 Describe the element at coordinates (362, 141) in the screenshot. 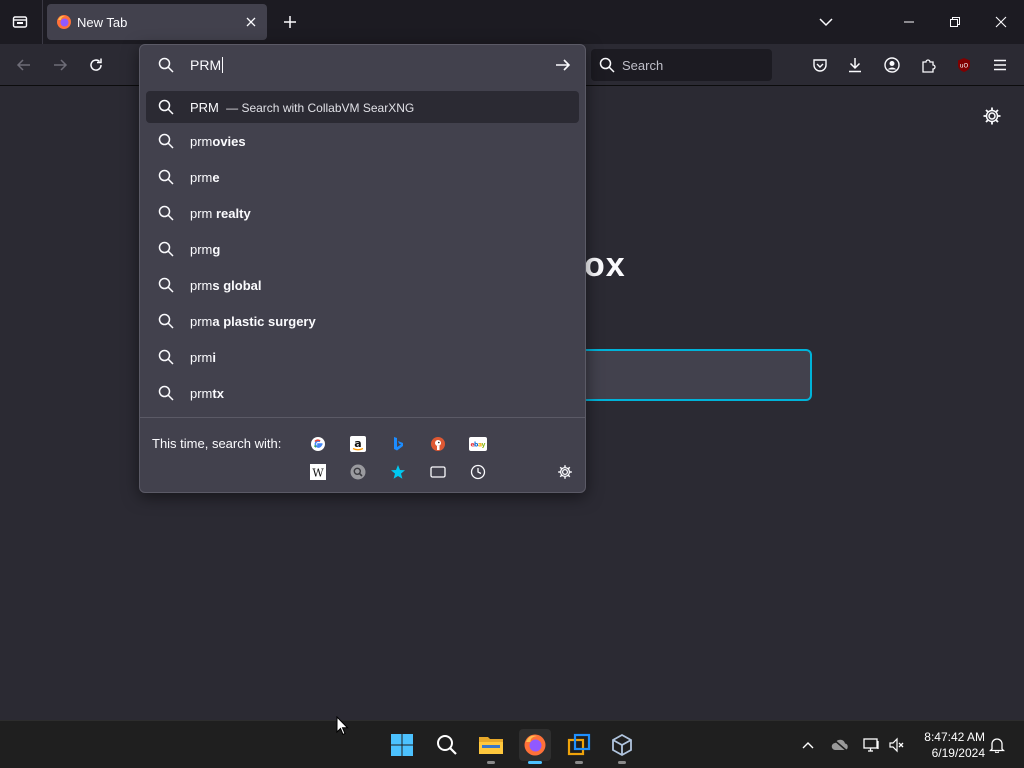

I see `suggestion-item: prmovies` at that location.